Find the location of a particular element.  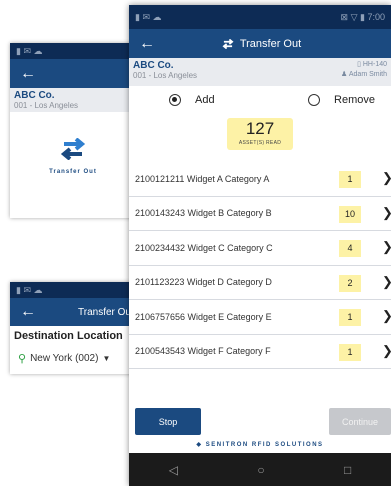

item-label: 2100234432 Widget C Category C is located at coordinates (204, 247).